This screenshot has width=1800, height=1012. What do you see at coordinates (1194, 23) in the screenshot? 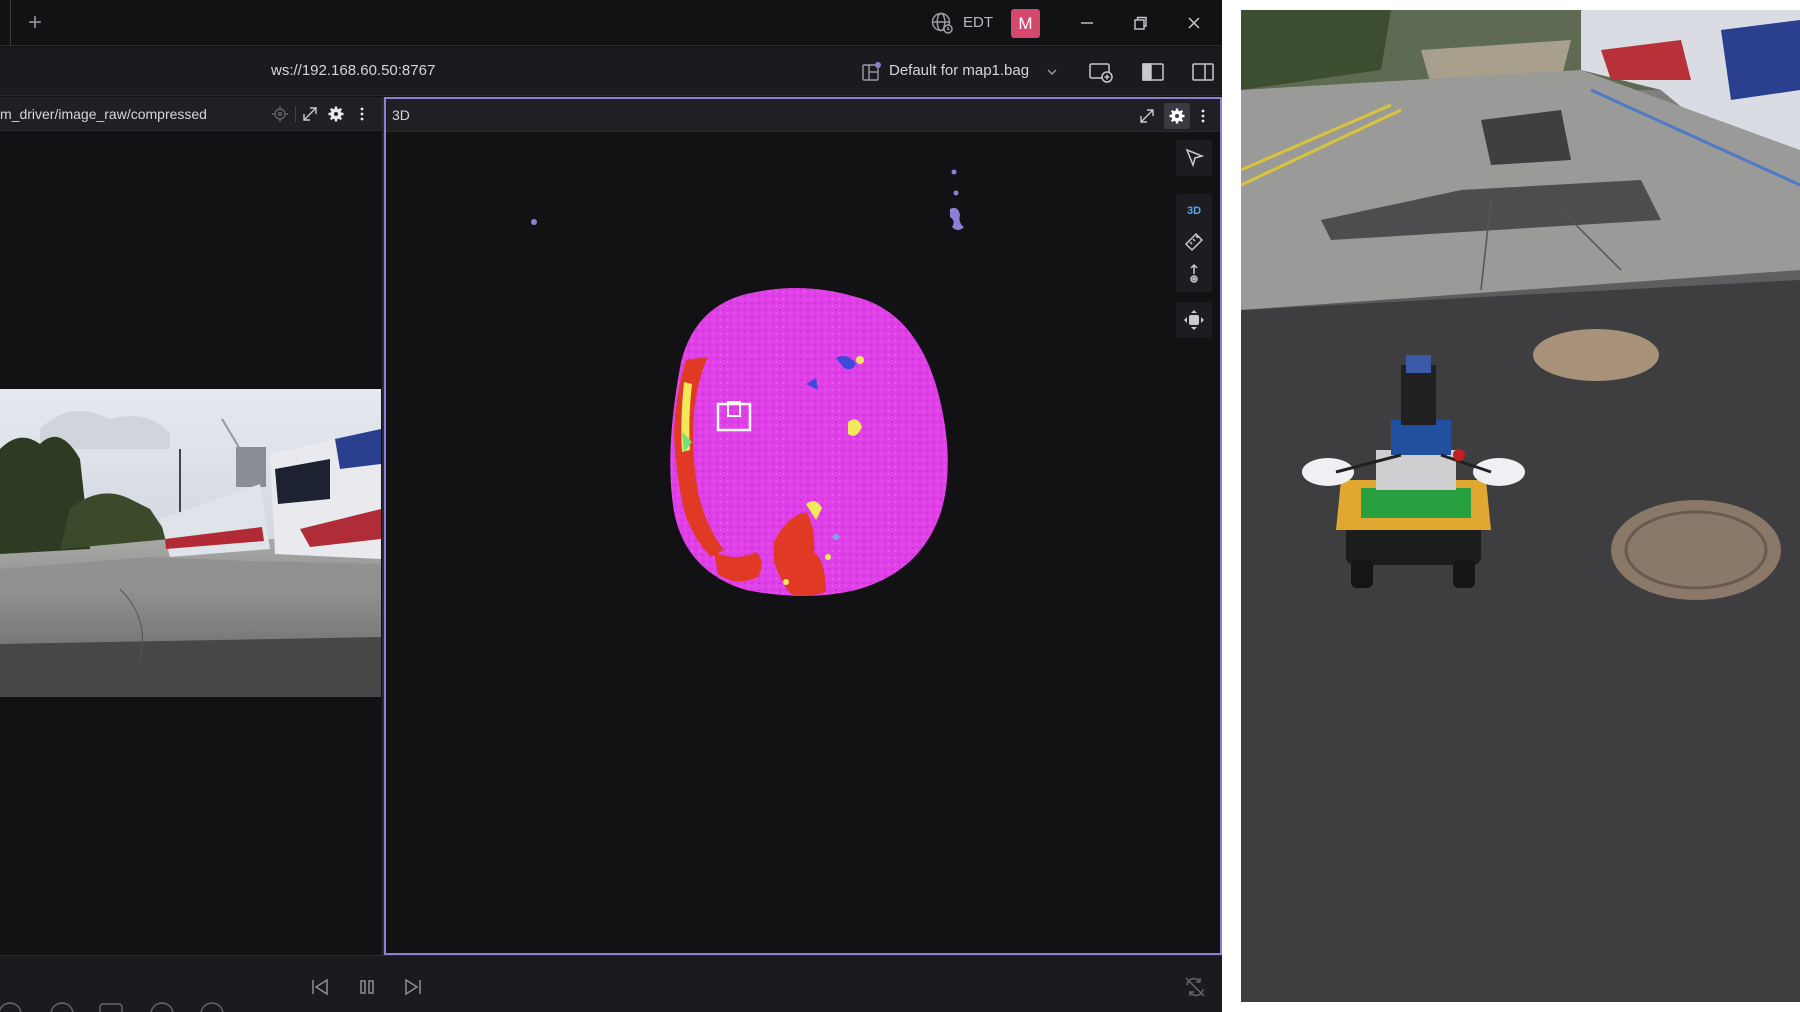
I see `close-icon` at bounding box center [1194, 23].